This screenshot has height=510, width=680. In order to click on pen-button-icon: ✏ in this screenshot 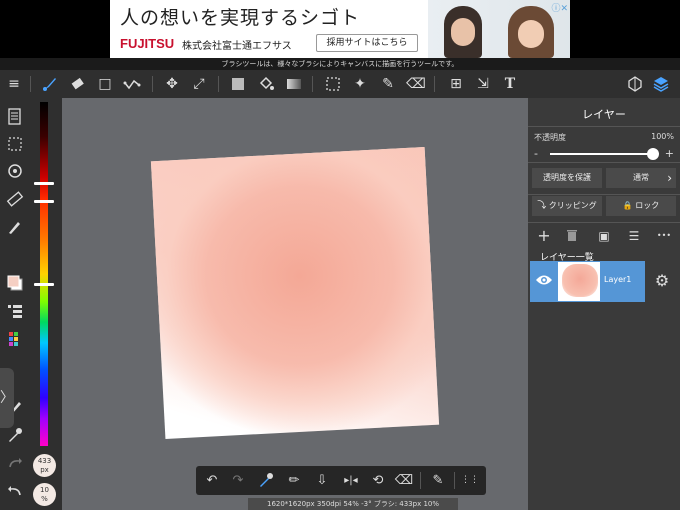, I will do `click(294, 480)`.